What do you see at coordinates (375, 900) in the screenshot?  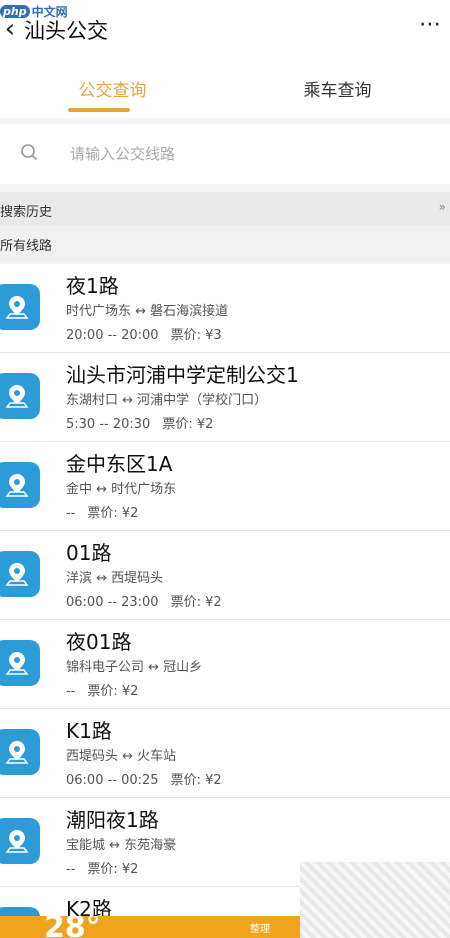 I see `blurred-region` at bounding box center [375, 900].